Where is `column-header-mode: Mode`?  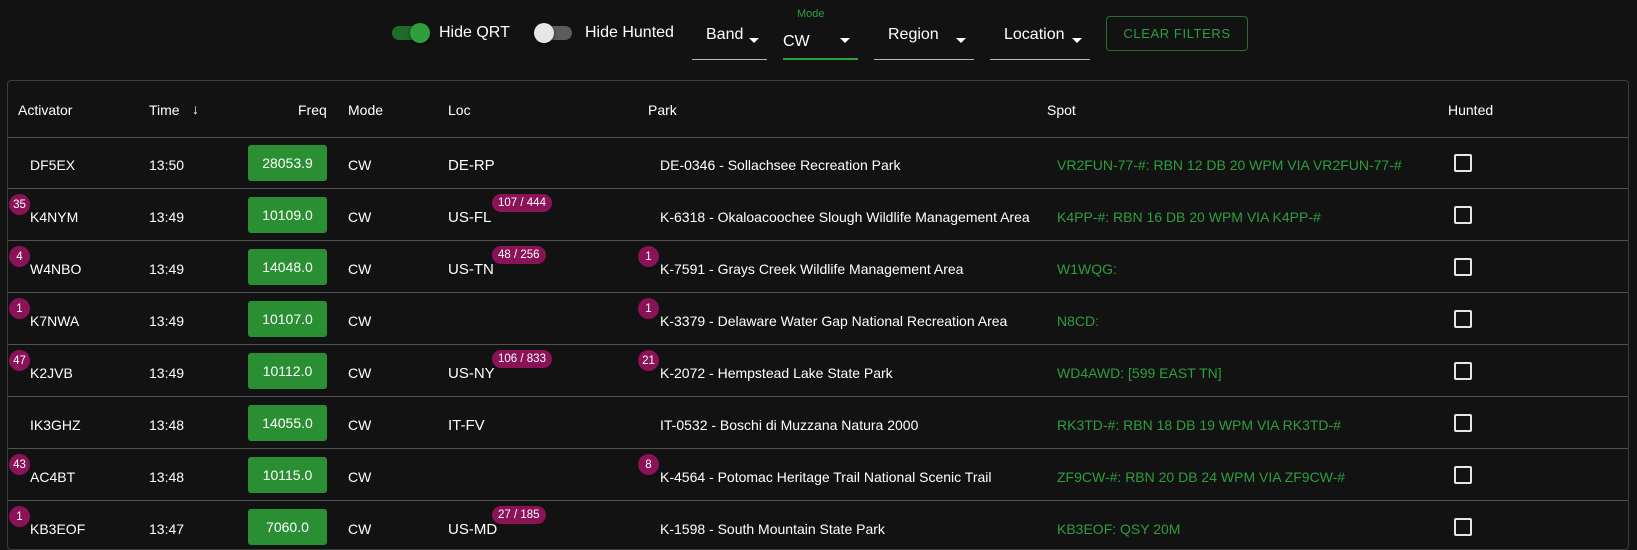
column-header-mode: Mode is located at coordinates (365, 110).